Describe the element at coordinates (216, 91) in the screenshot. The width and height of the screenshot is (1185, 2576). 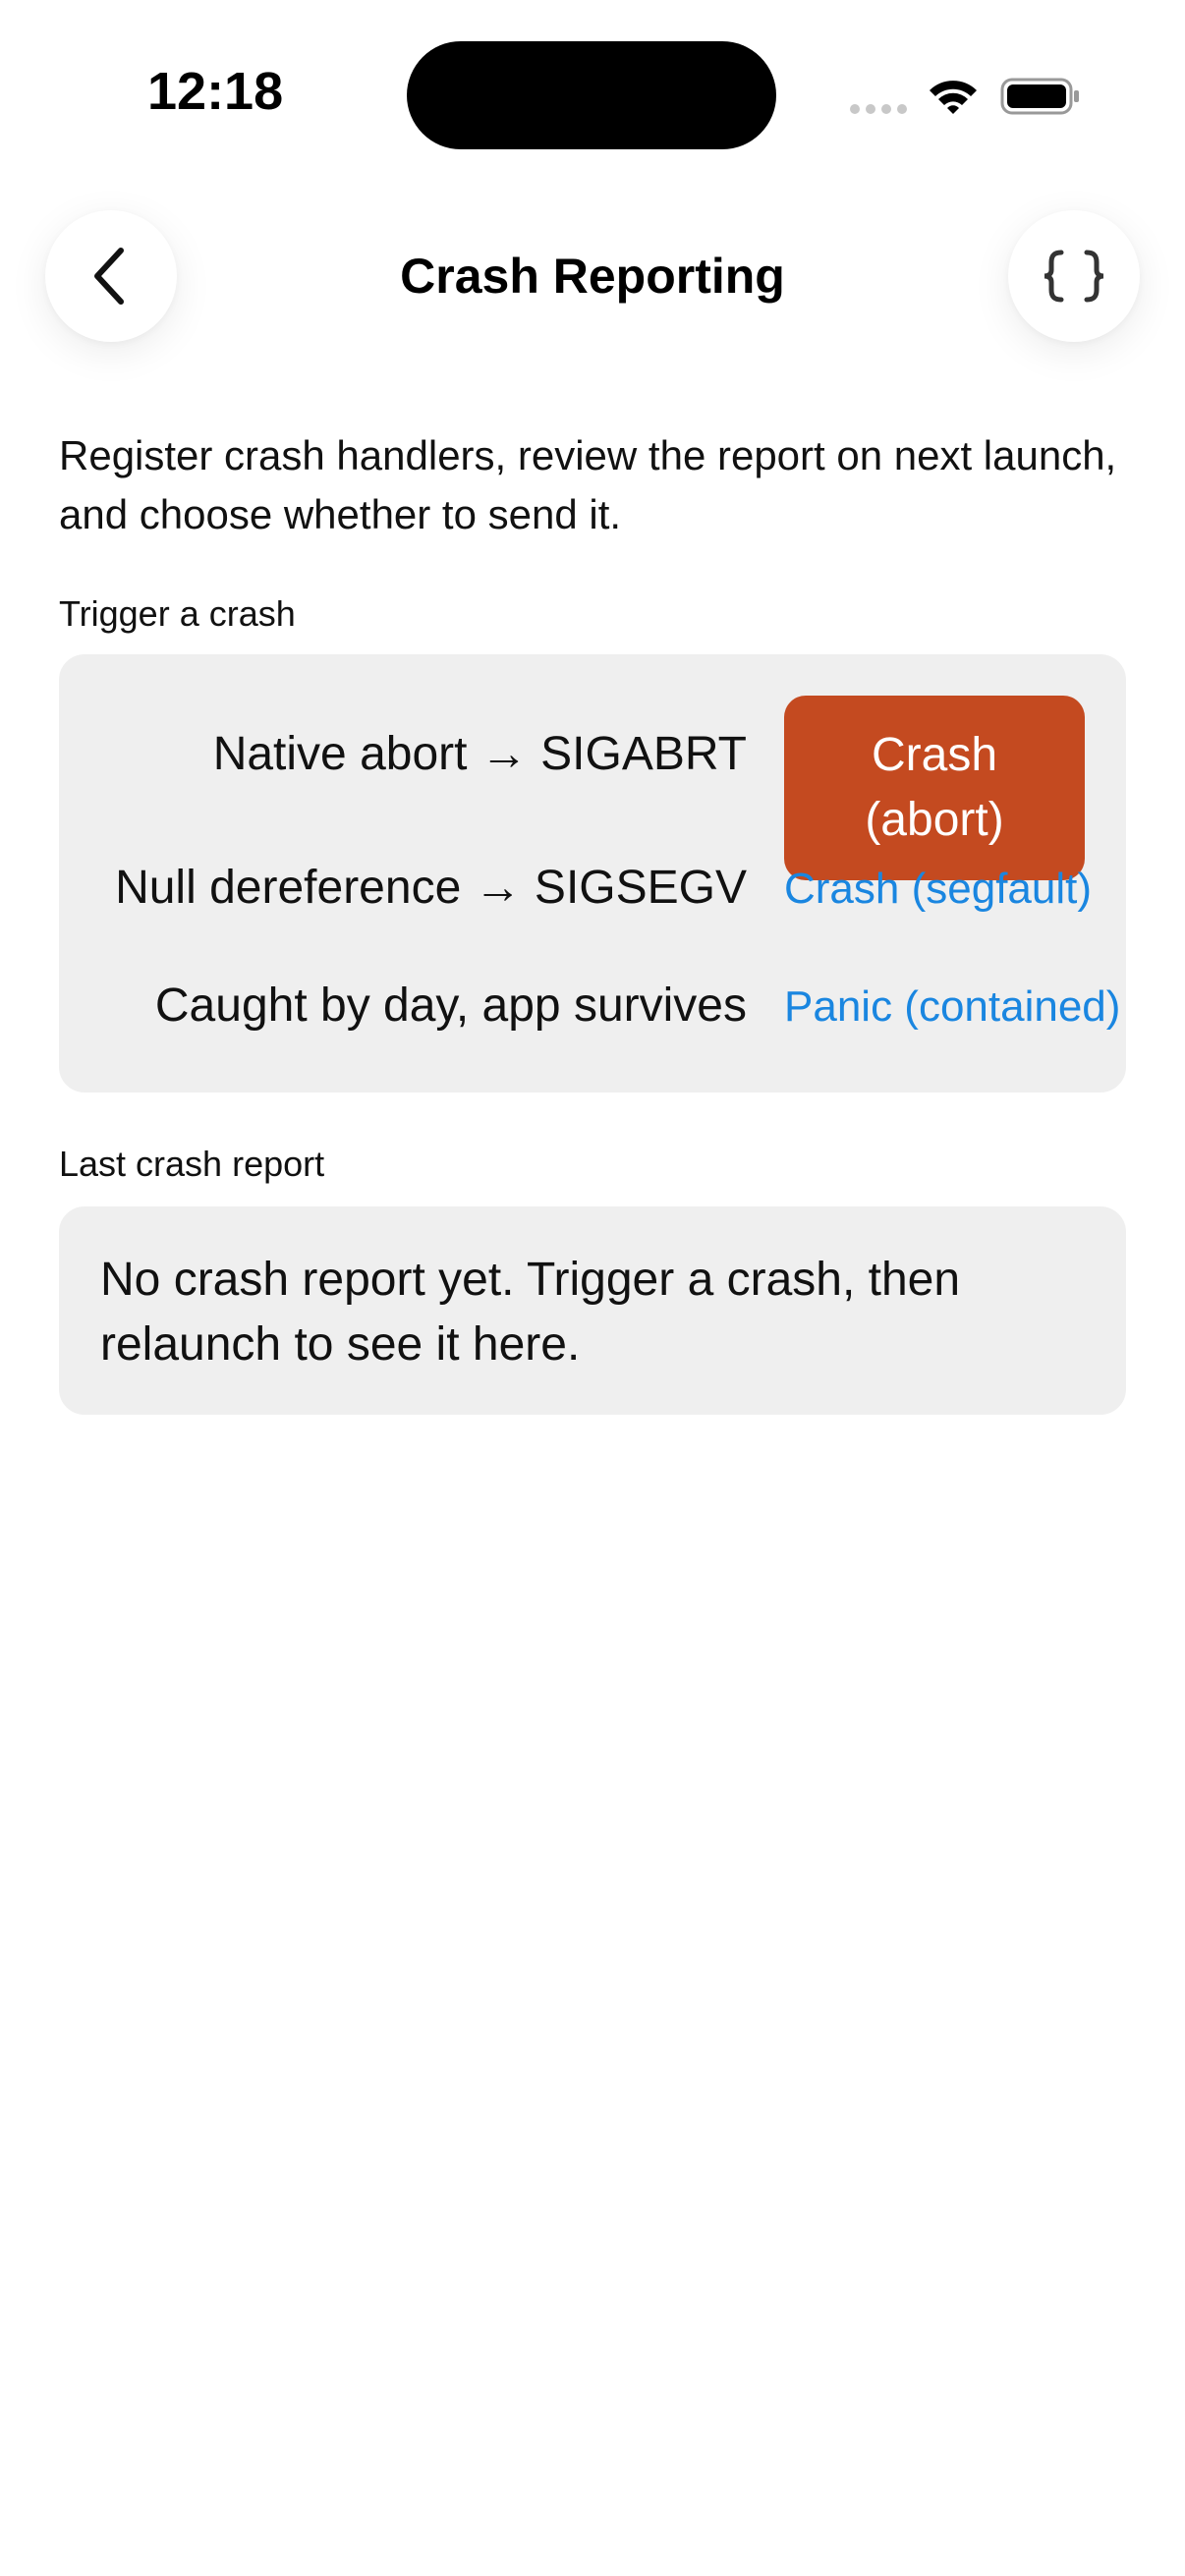
I see `status-time: 12:18` at that location.